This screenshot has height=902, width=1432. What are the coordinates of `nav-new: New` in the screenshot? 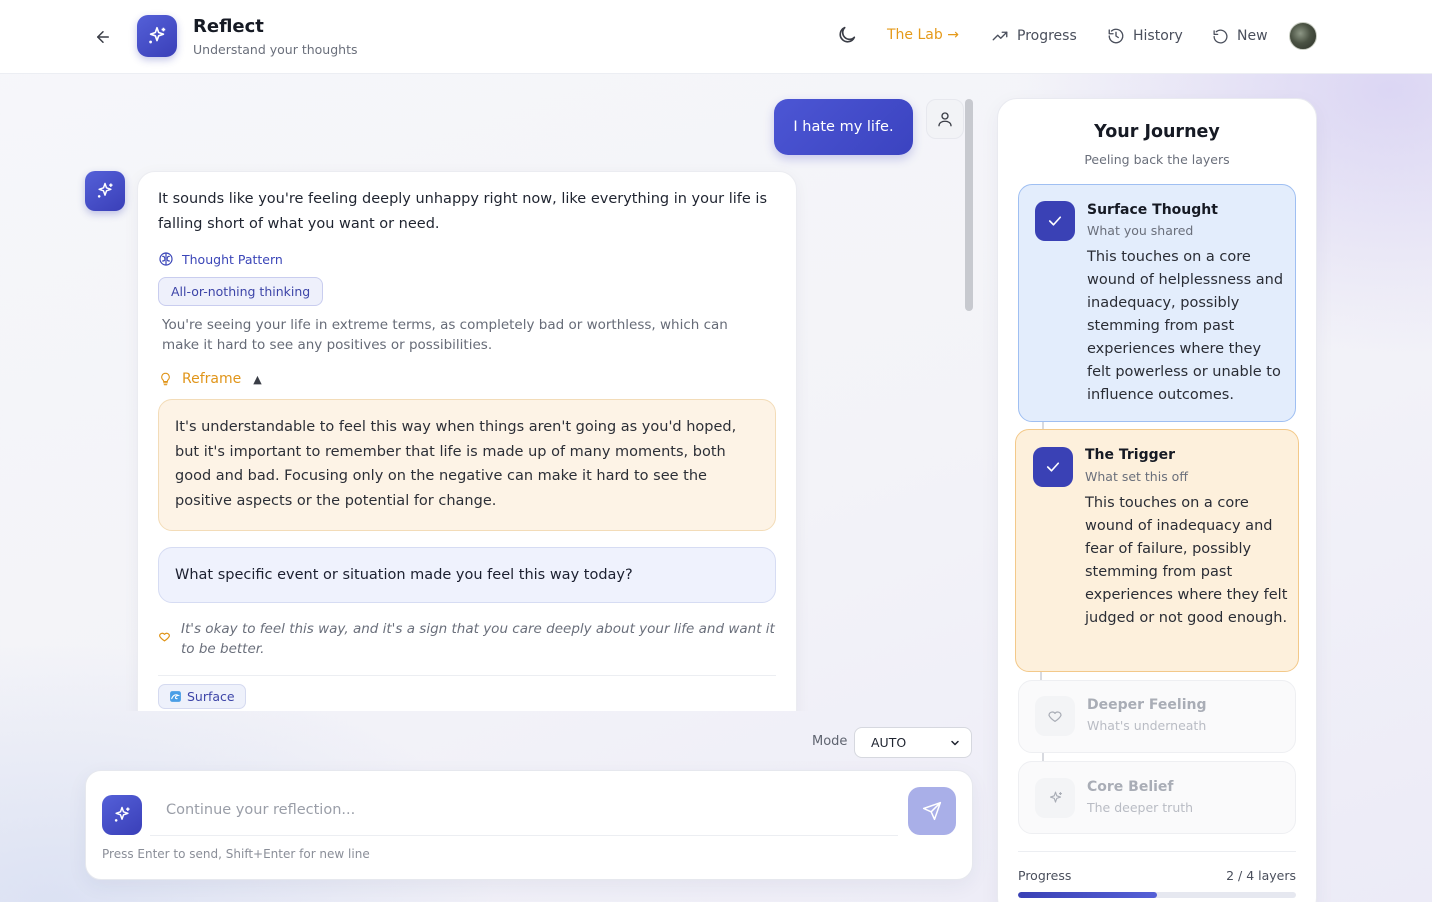 It's located at (1240, 36).